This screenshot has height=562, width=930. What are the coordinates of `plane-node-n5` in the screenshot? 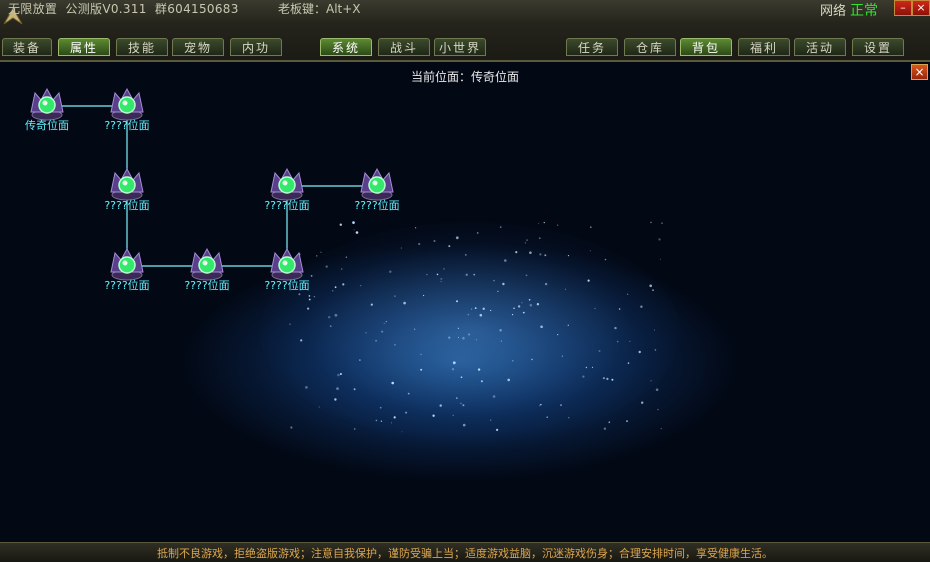 It's located at (207, 264).